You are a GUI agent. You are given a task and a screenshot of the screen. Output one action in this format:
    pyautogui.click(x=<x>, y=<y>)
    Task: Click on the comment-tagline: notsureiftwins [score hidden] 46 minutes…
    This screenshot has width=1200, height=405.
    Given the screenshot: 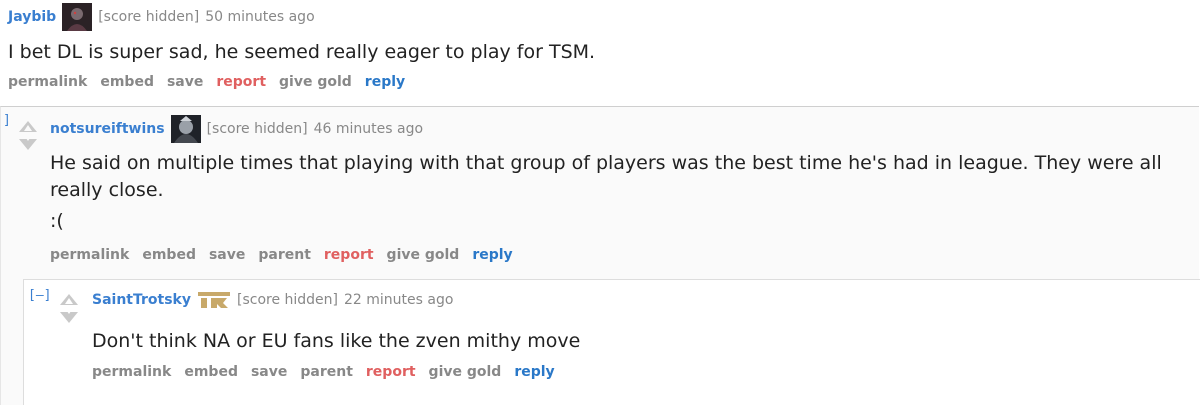 What is the action you would take?
    pyautogui.click(x=236, y=129)
    